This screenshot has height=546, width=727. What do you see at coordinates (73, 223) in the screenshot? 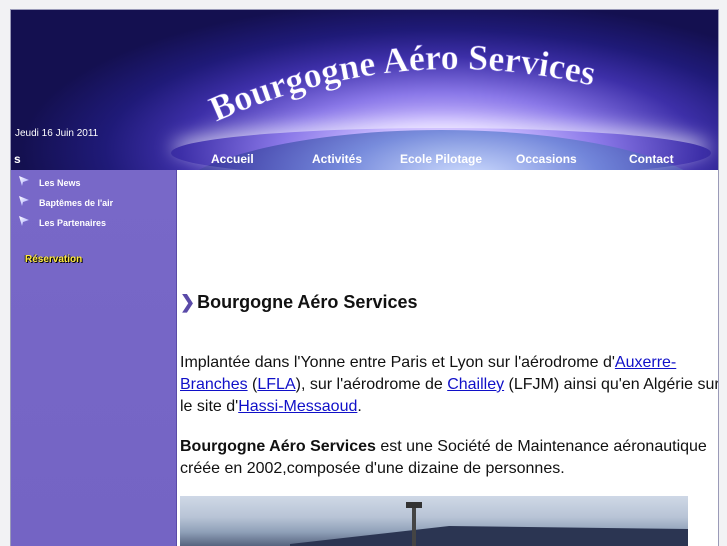
I see `sidebar-item-label: Les Partenaires` at bounding box center [73, 223].